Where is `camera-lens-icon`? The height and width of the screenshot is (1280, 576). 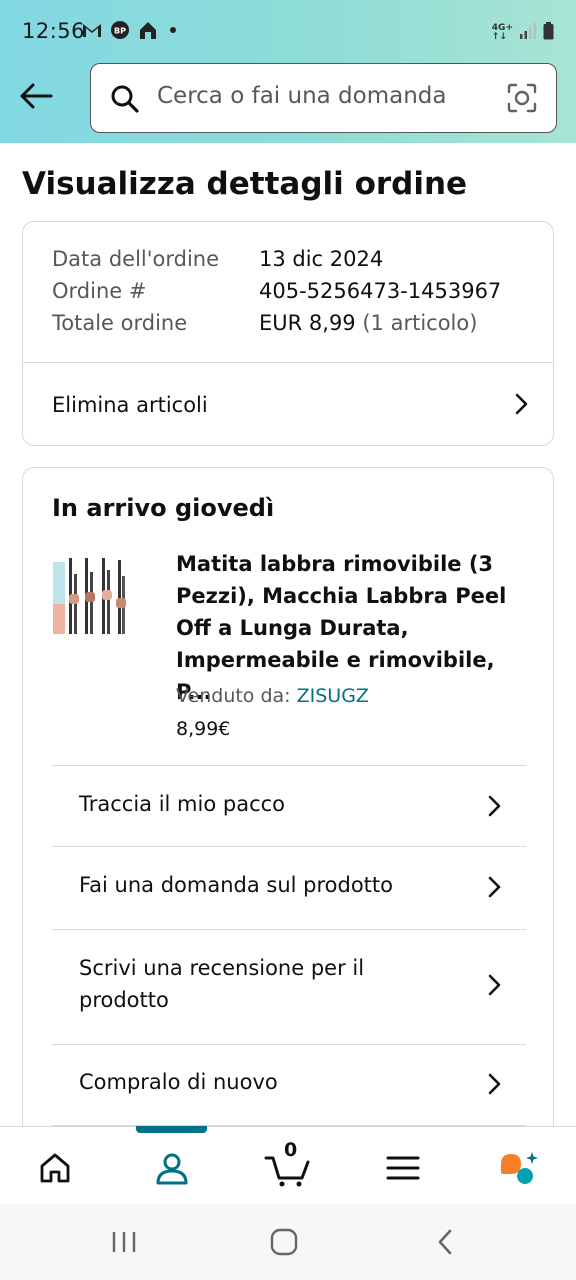
camera-lens-icon is located at coordinates (522, 98).